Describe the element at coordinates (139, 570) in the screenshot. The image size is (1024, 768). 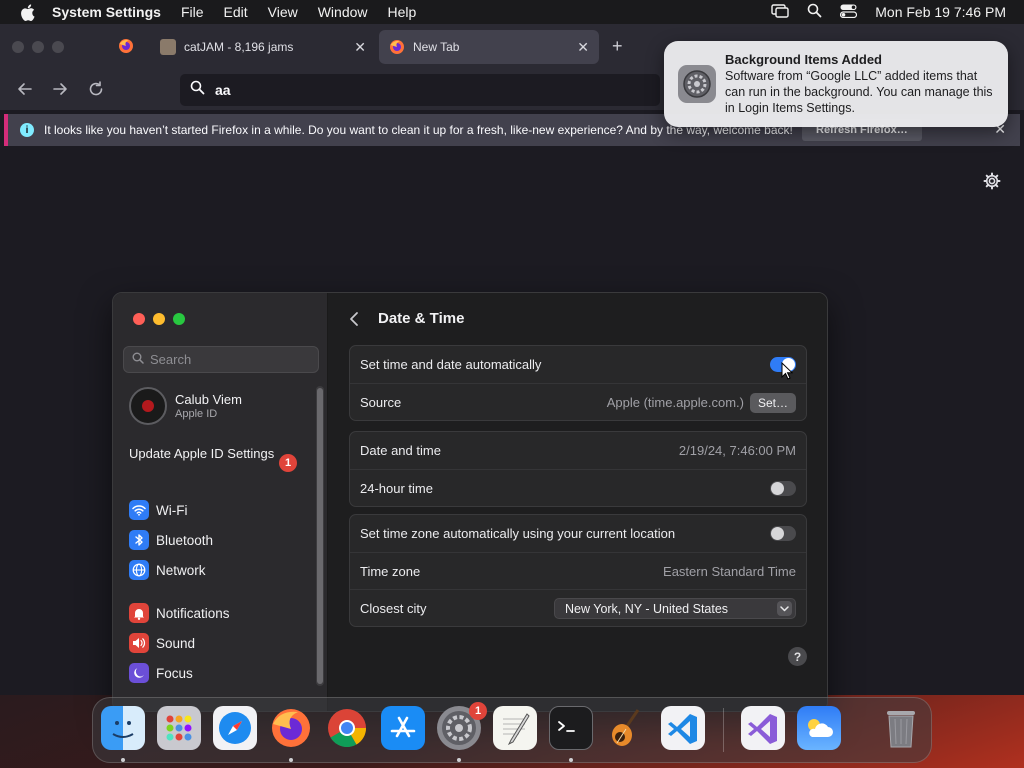
I see `globe-icon` at that location.